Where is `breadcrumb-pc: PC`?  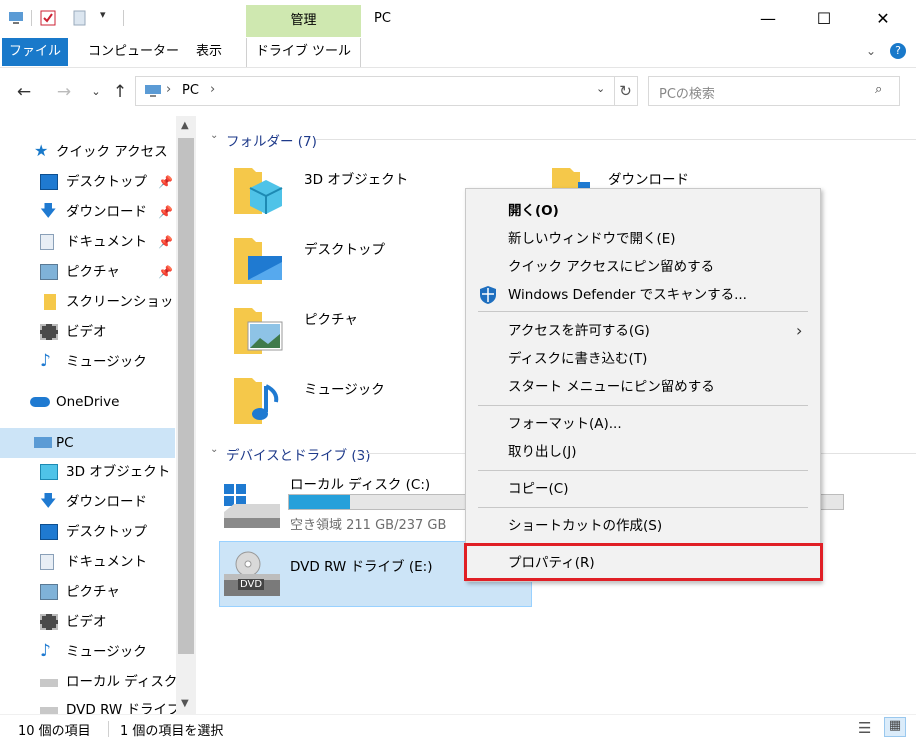
breadcrumb-pc: PC is located at coordinates (190, 90).